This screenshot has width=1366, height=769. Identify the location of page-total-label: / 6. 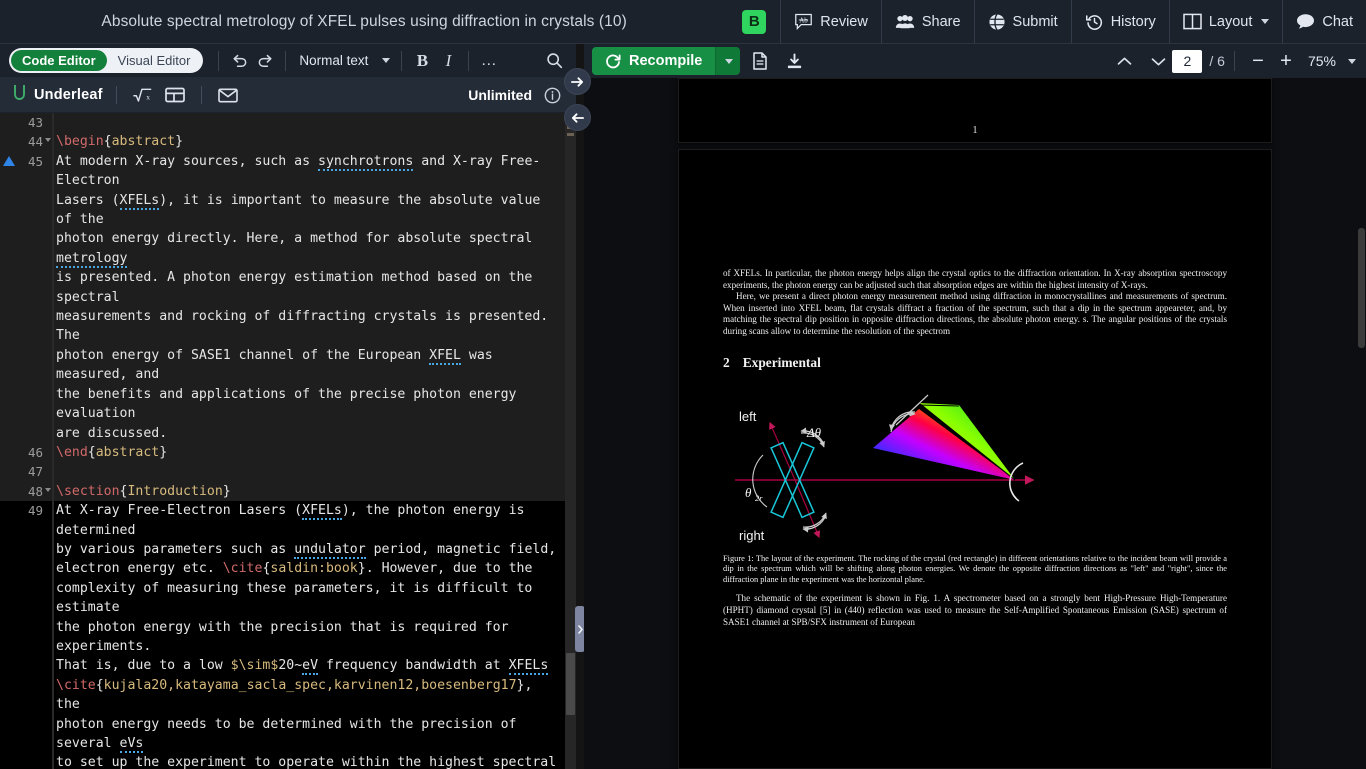
(1217, 61).